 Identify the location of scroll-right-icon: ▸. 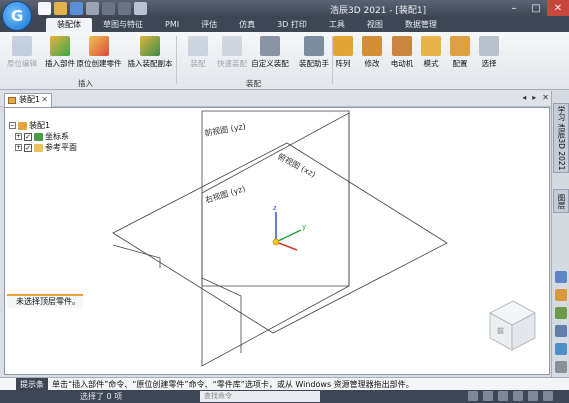
(534, 97).